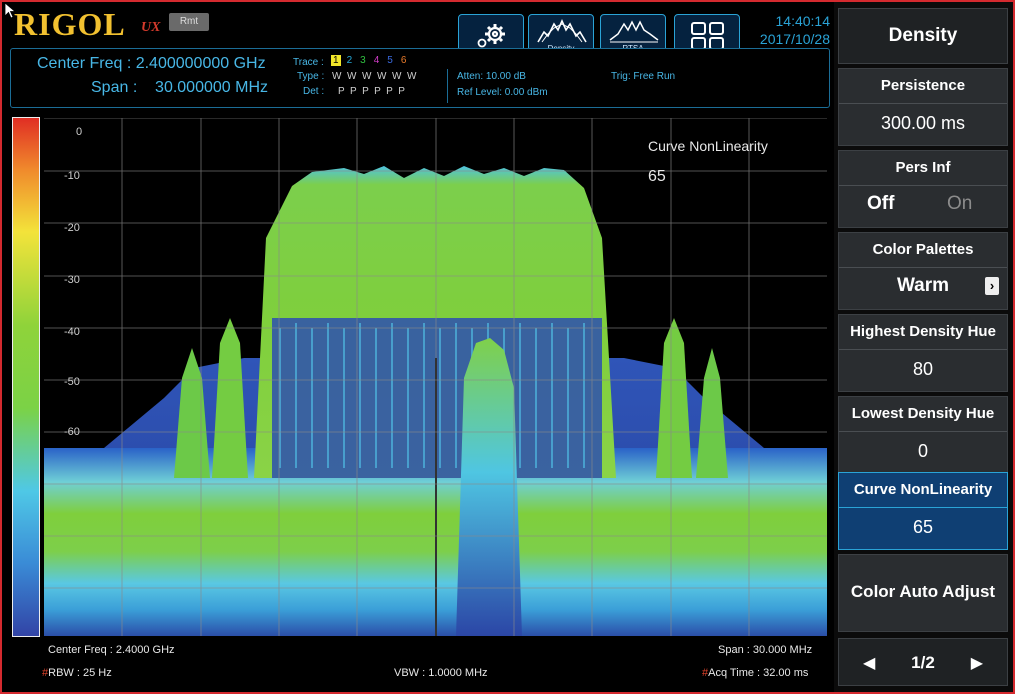  What do you see at coordinates (657, 176) in the screenshot?
I see `plot-annotation-value: 65` at bounding box center [657, 176].